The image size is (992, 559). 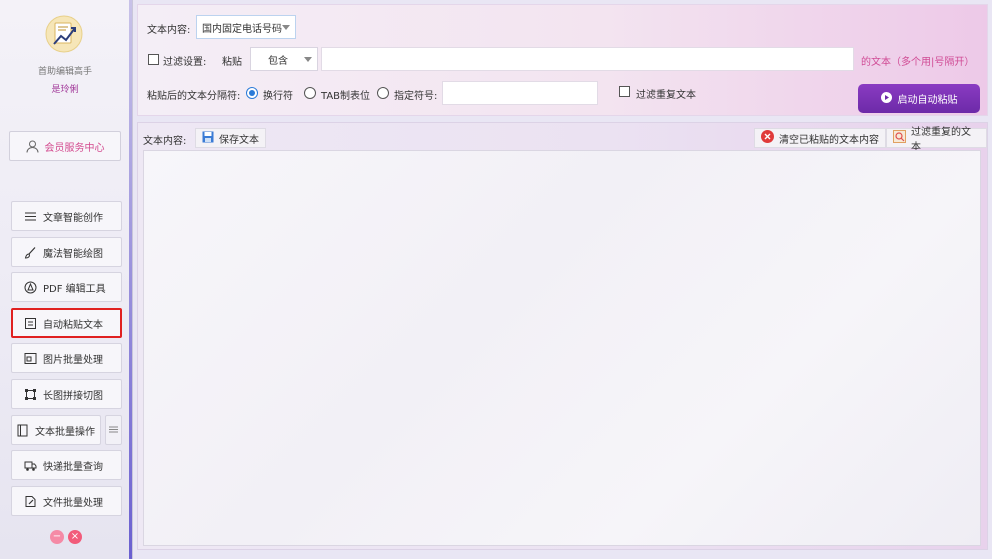 I want to click on sidebar-item-express: 快递批量查询, so click(x=66, y=465).